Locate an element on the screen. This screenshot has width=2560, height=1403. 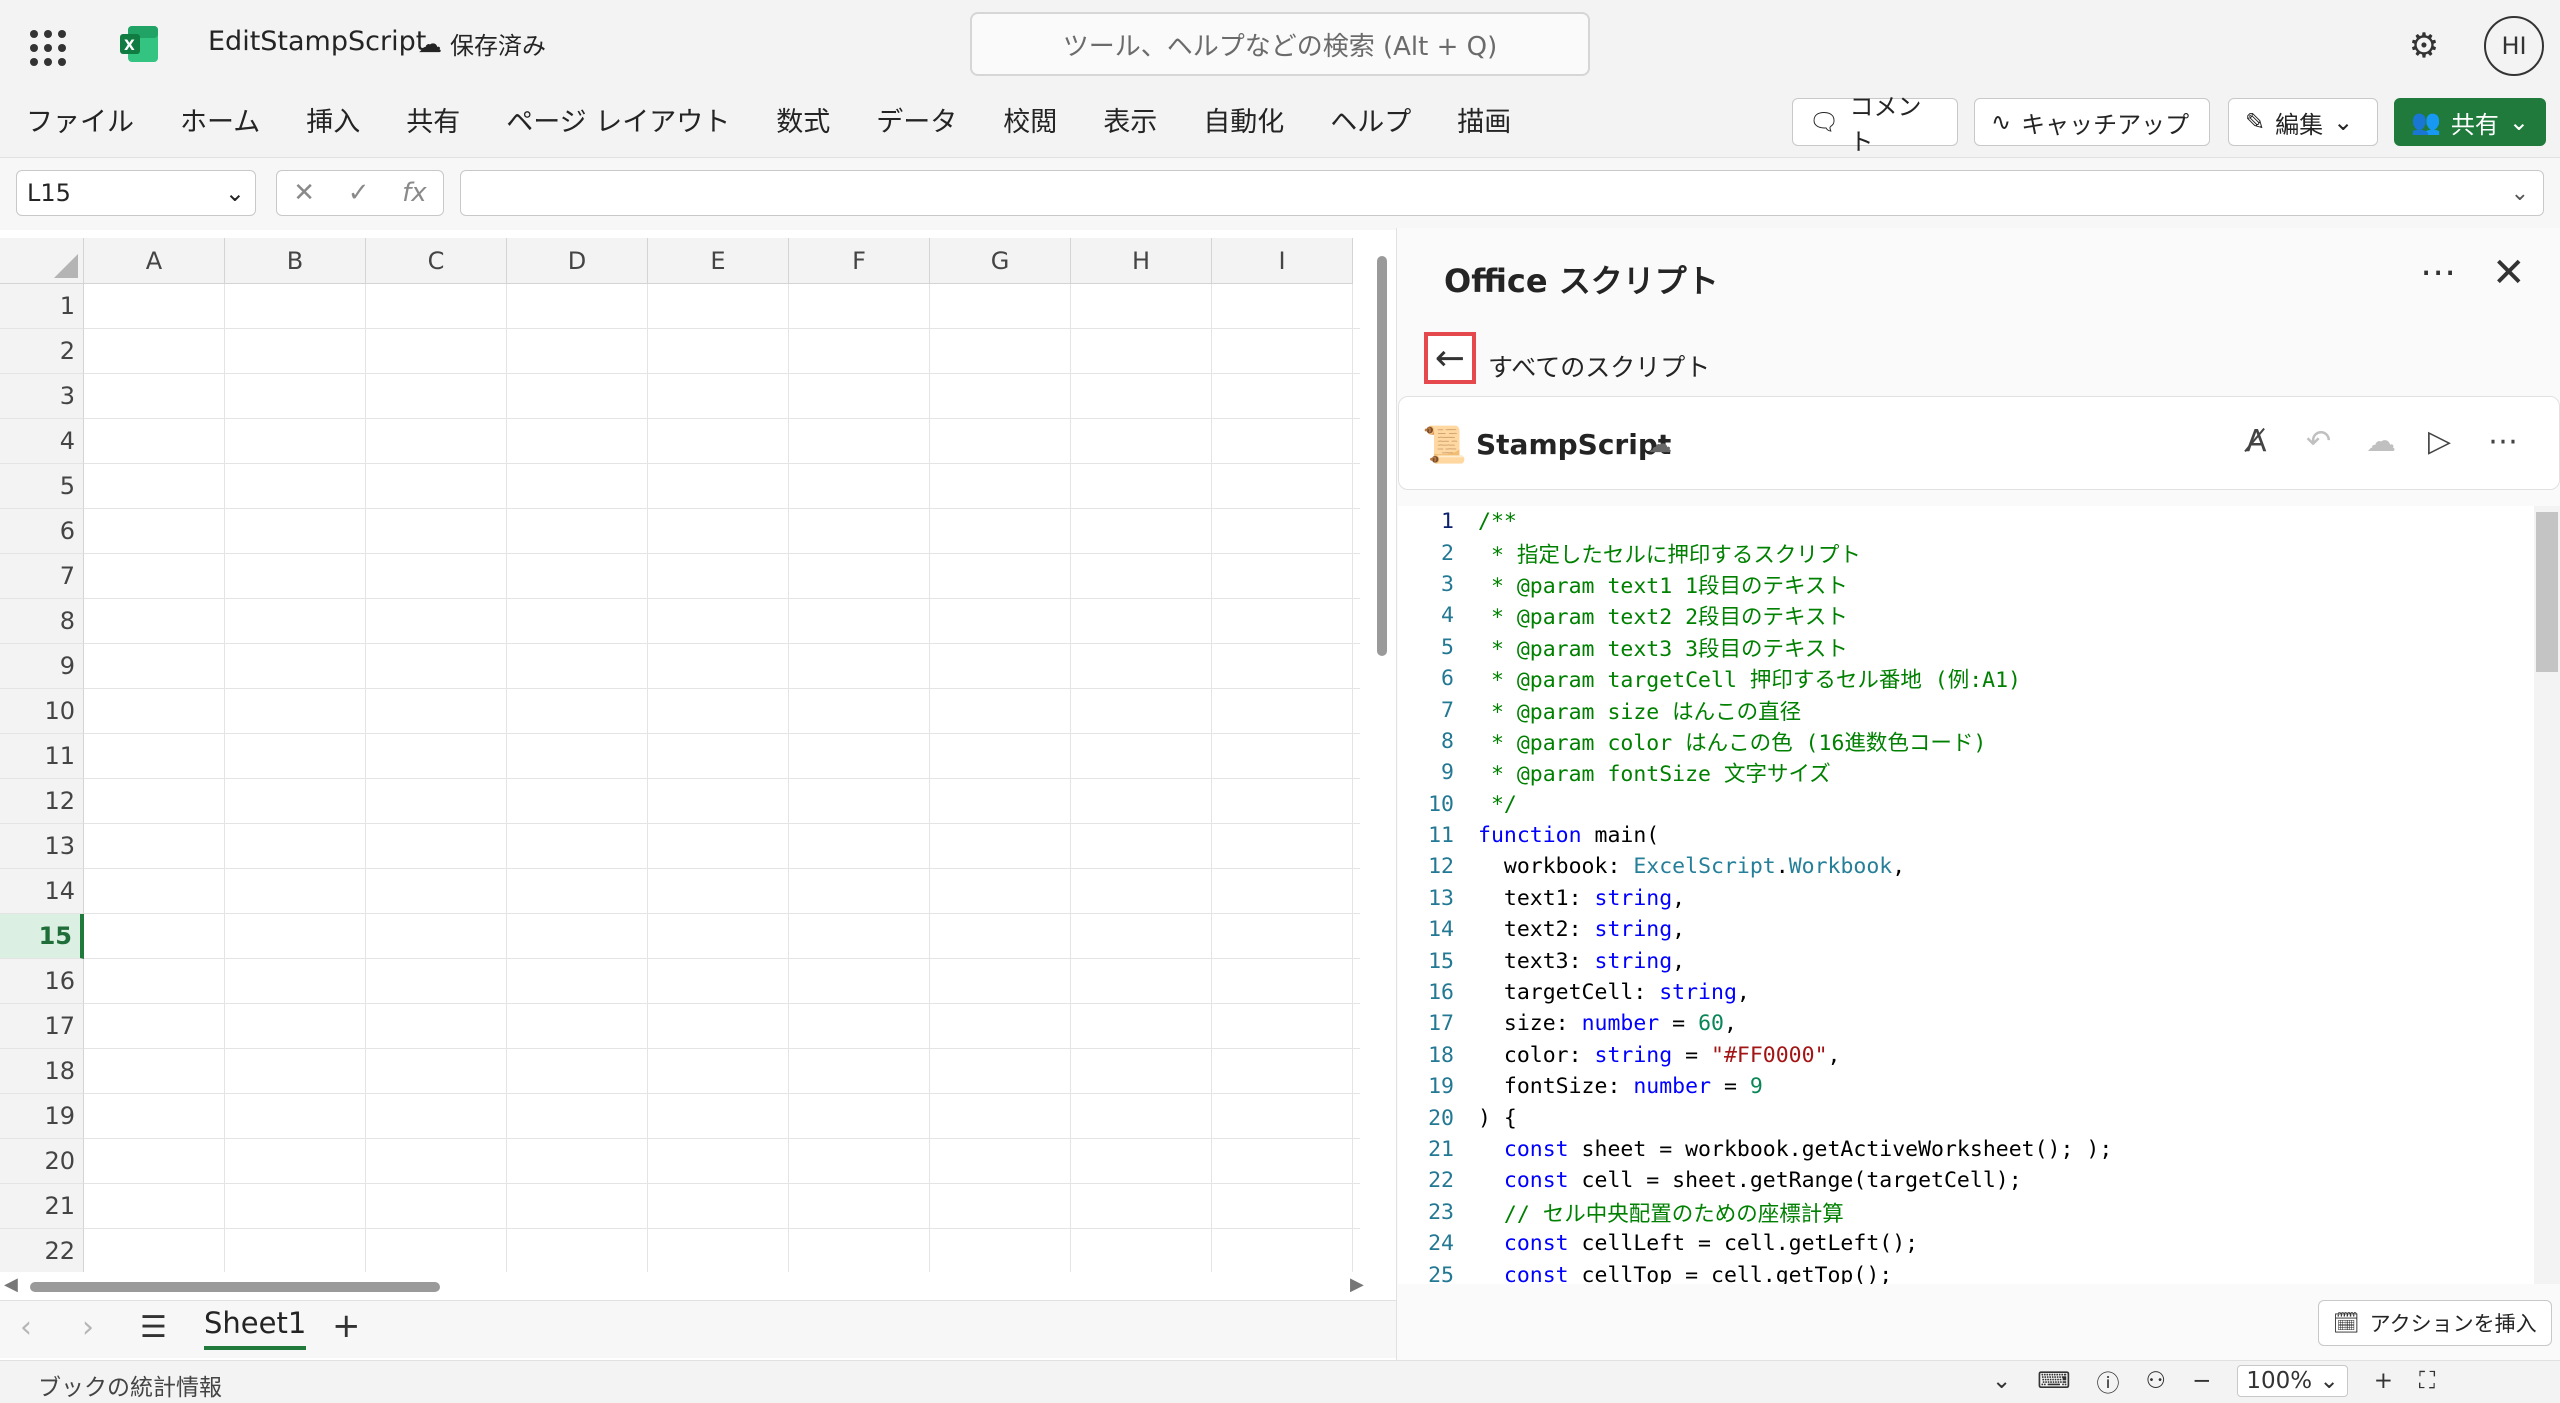
grid-horizontal-scroll-thumb is located at coordinates (235, 1287).